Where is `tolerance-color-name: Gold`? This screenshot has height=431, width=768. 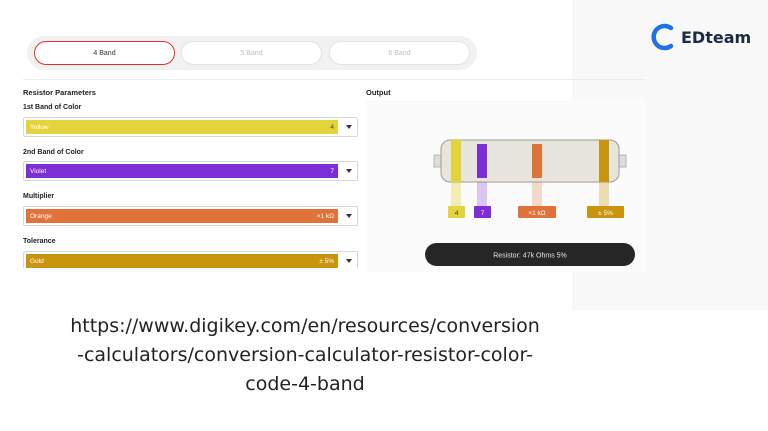 tolerance-color-name: Gold is located at coordinates (37, 261).